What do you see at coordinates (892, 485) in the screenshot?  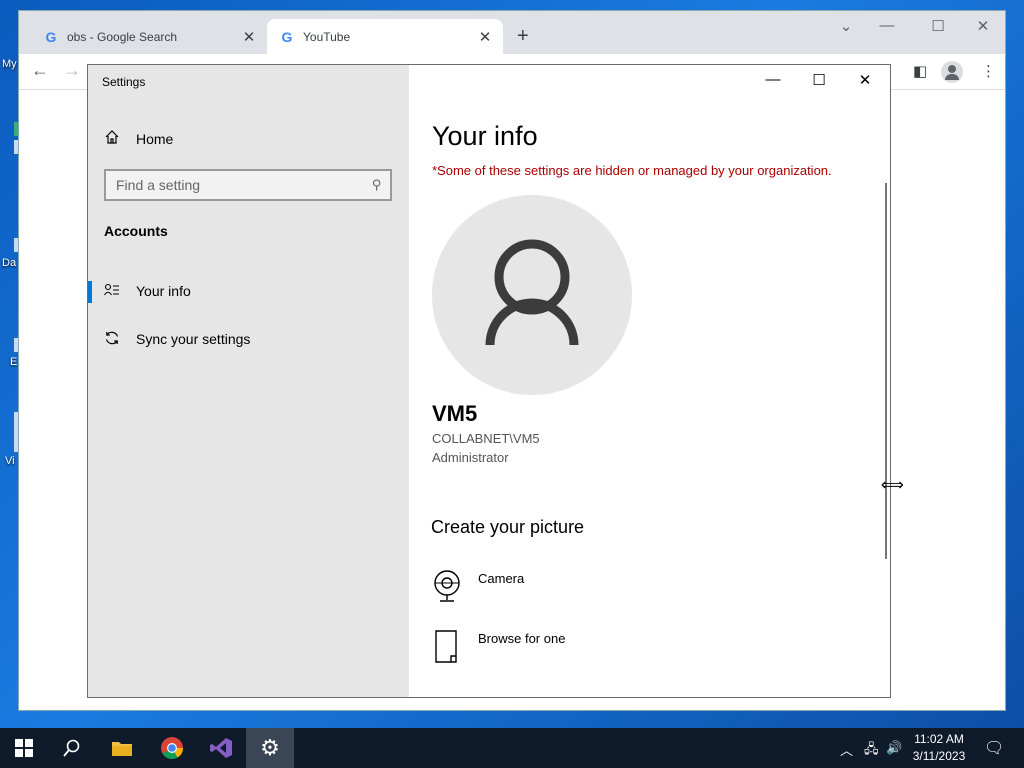 I see `resize-cursor-icon: ⟺` at bounding box center [892, 485].